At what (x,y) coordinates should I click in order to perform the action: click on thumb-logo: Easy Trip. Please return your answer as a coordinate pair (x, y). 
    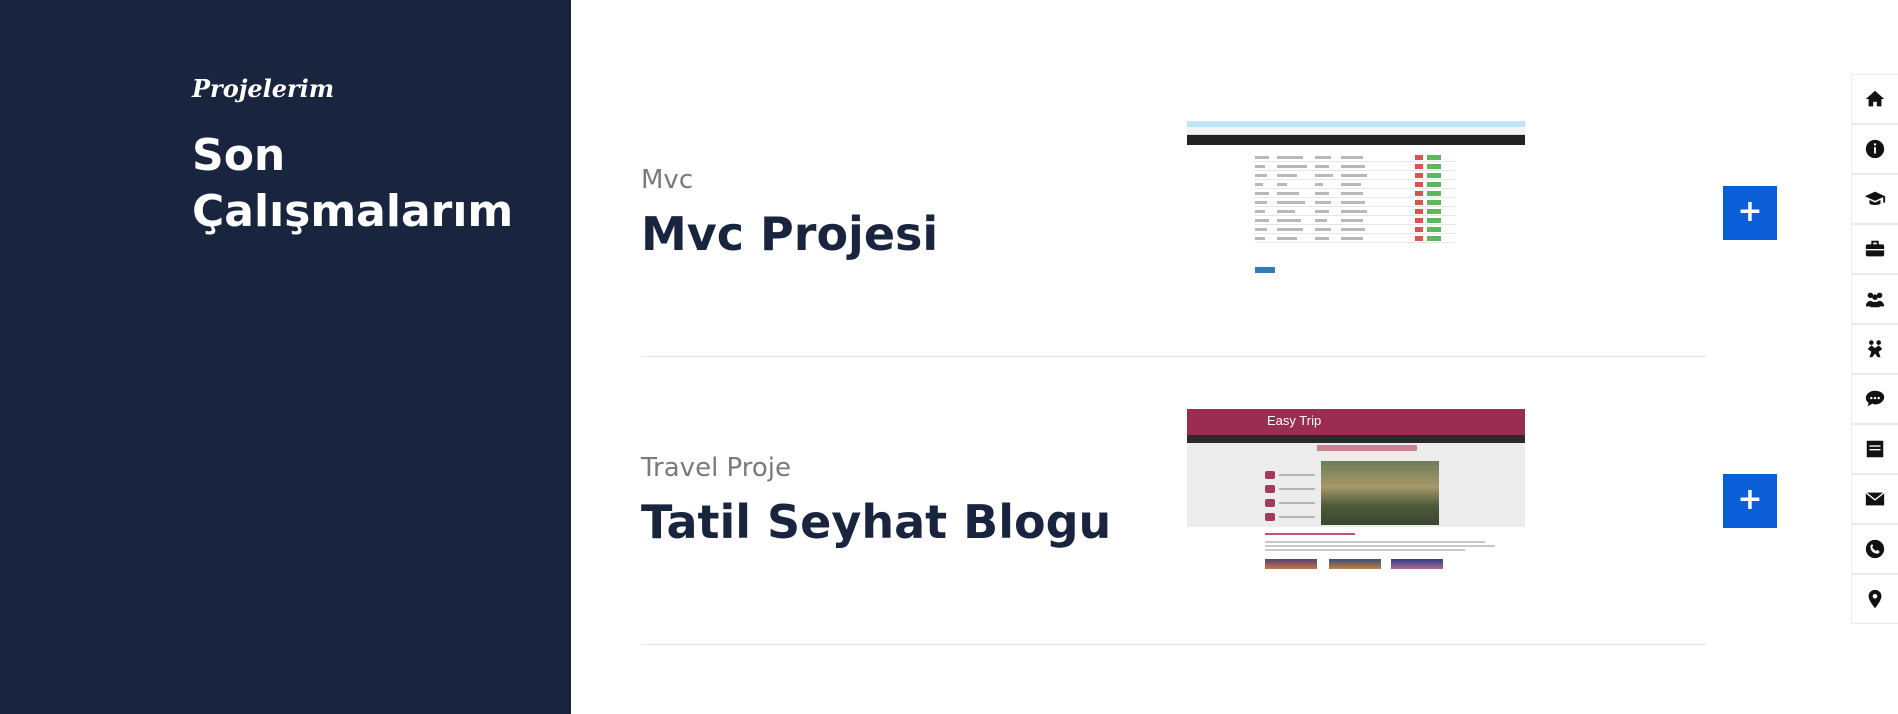
    Looking at the image, I should click on (1294, 420).